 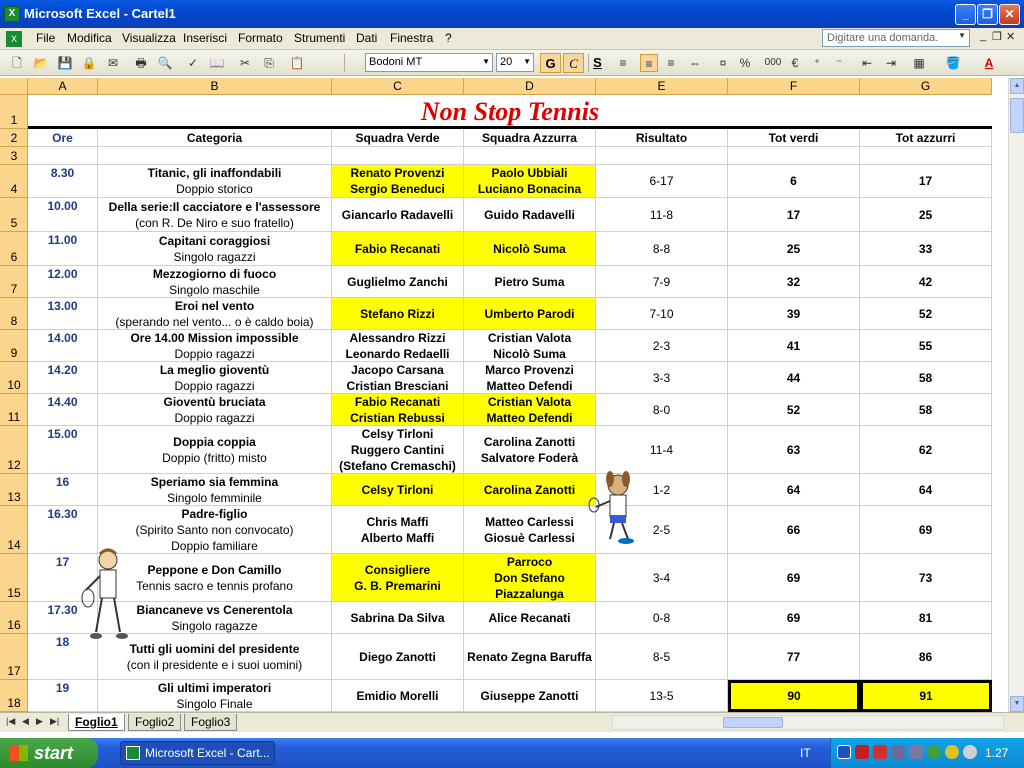 I want to click on header-cell-a: Ore, so click(x=63, y=138).